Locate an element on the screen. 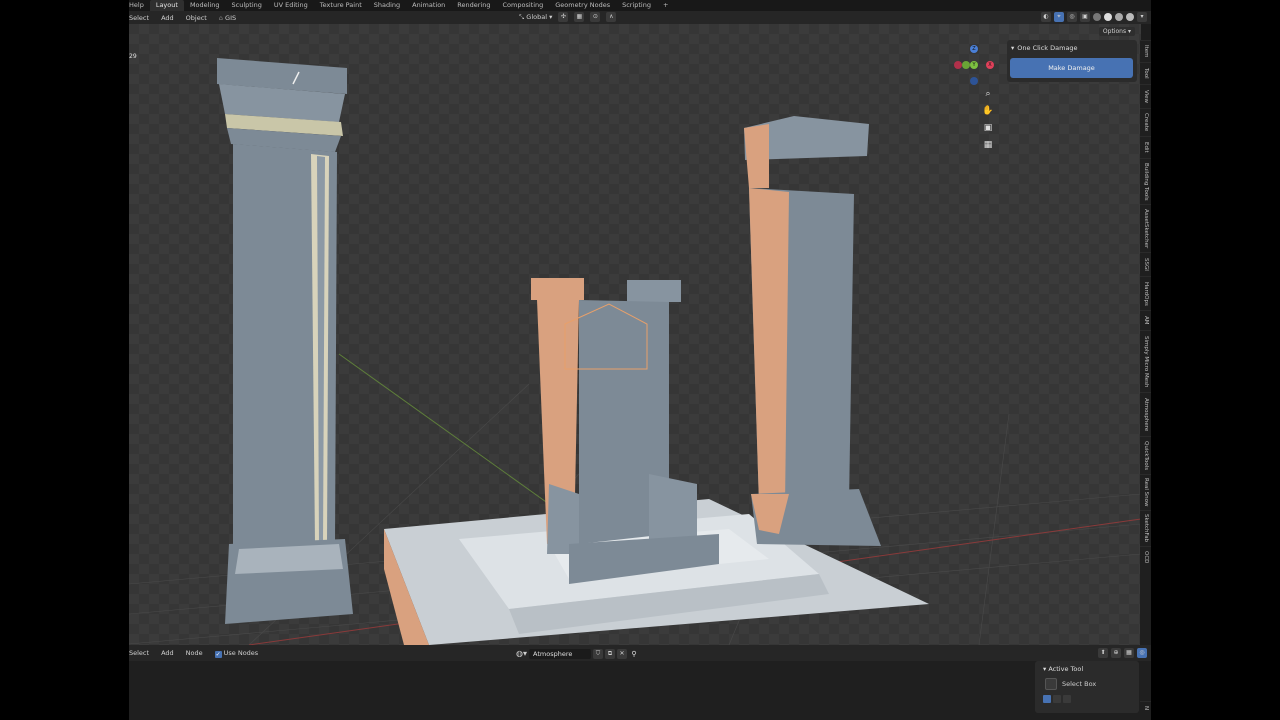 Image resolution: width=1280 pixels, height=720 pixels. sidebar-tab-view: View is located at coordinates (1145, 96).